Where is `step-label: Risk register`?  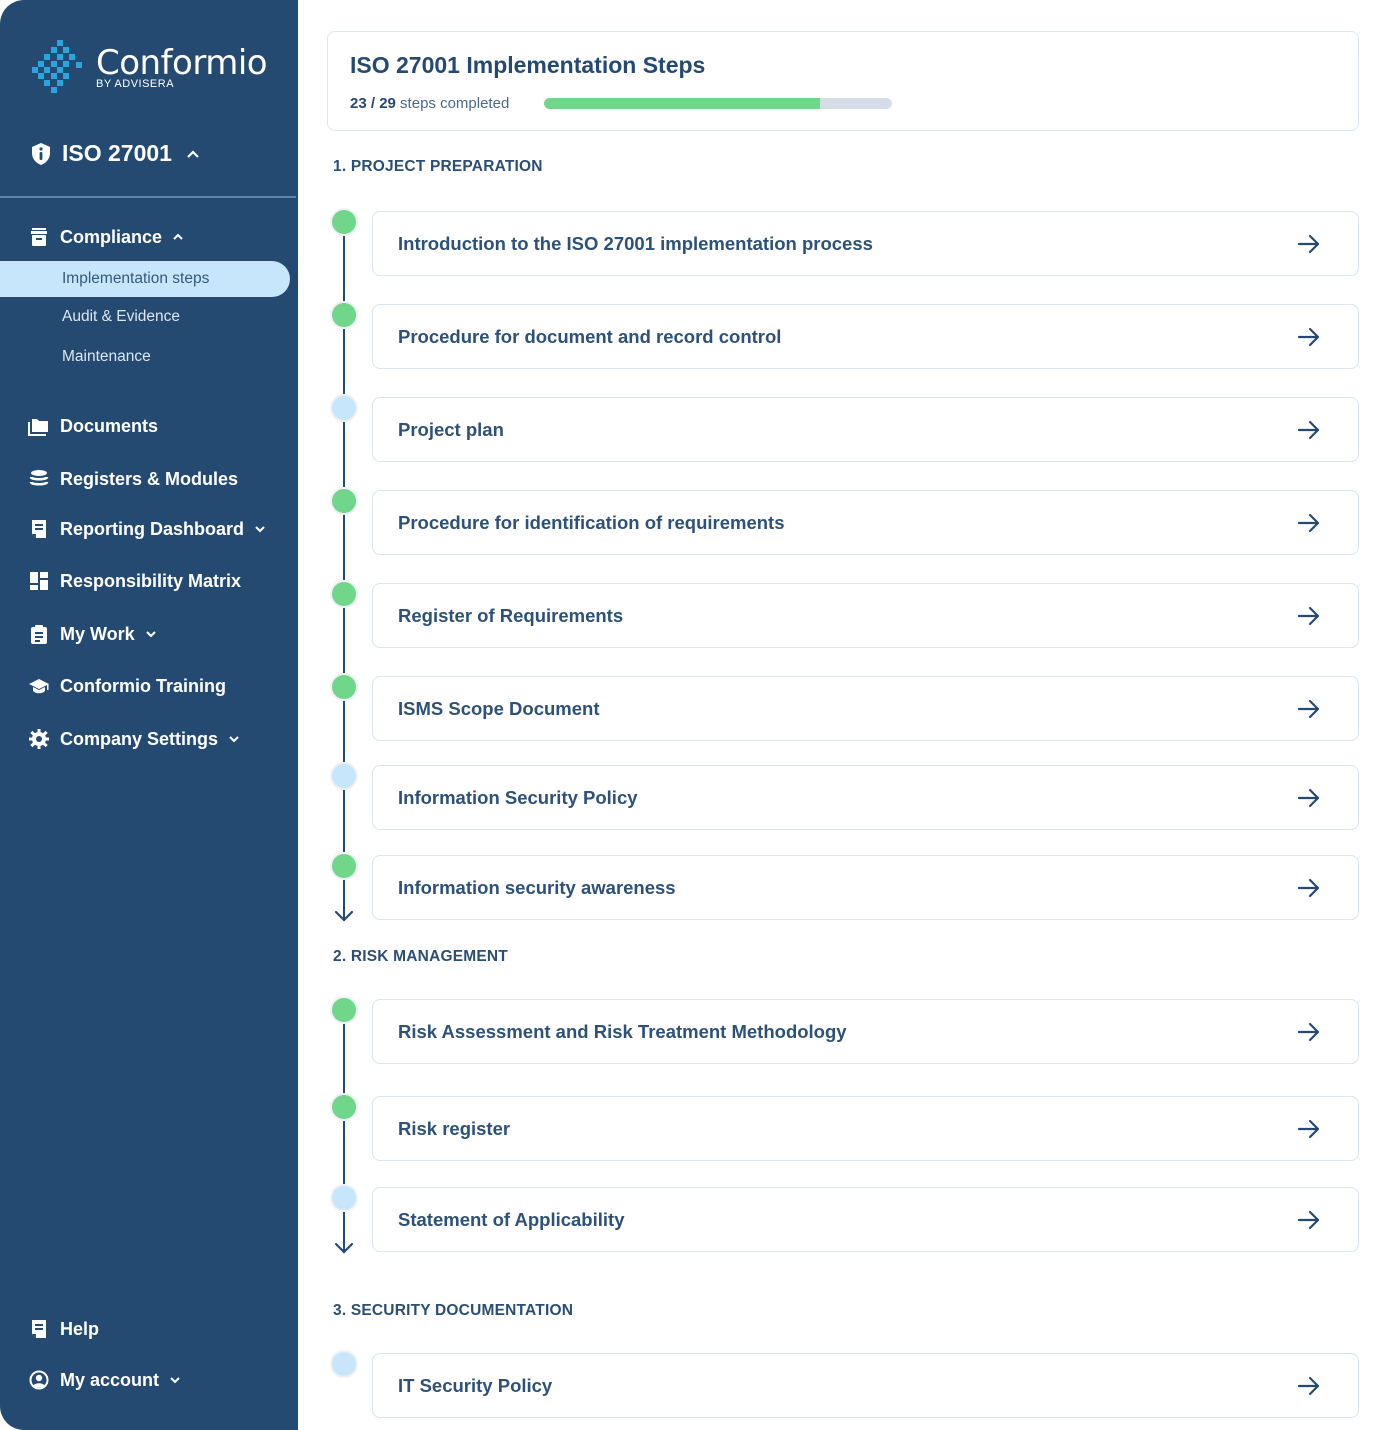
step-label: Risk register is located at coordinates (454, 1128).